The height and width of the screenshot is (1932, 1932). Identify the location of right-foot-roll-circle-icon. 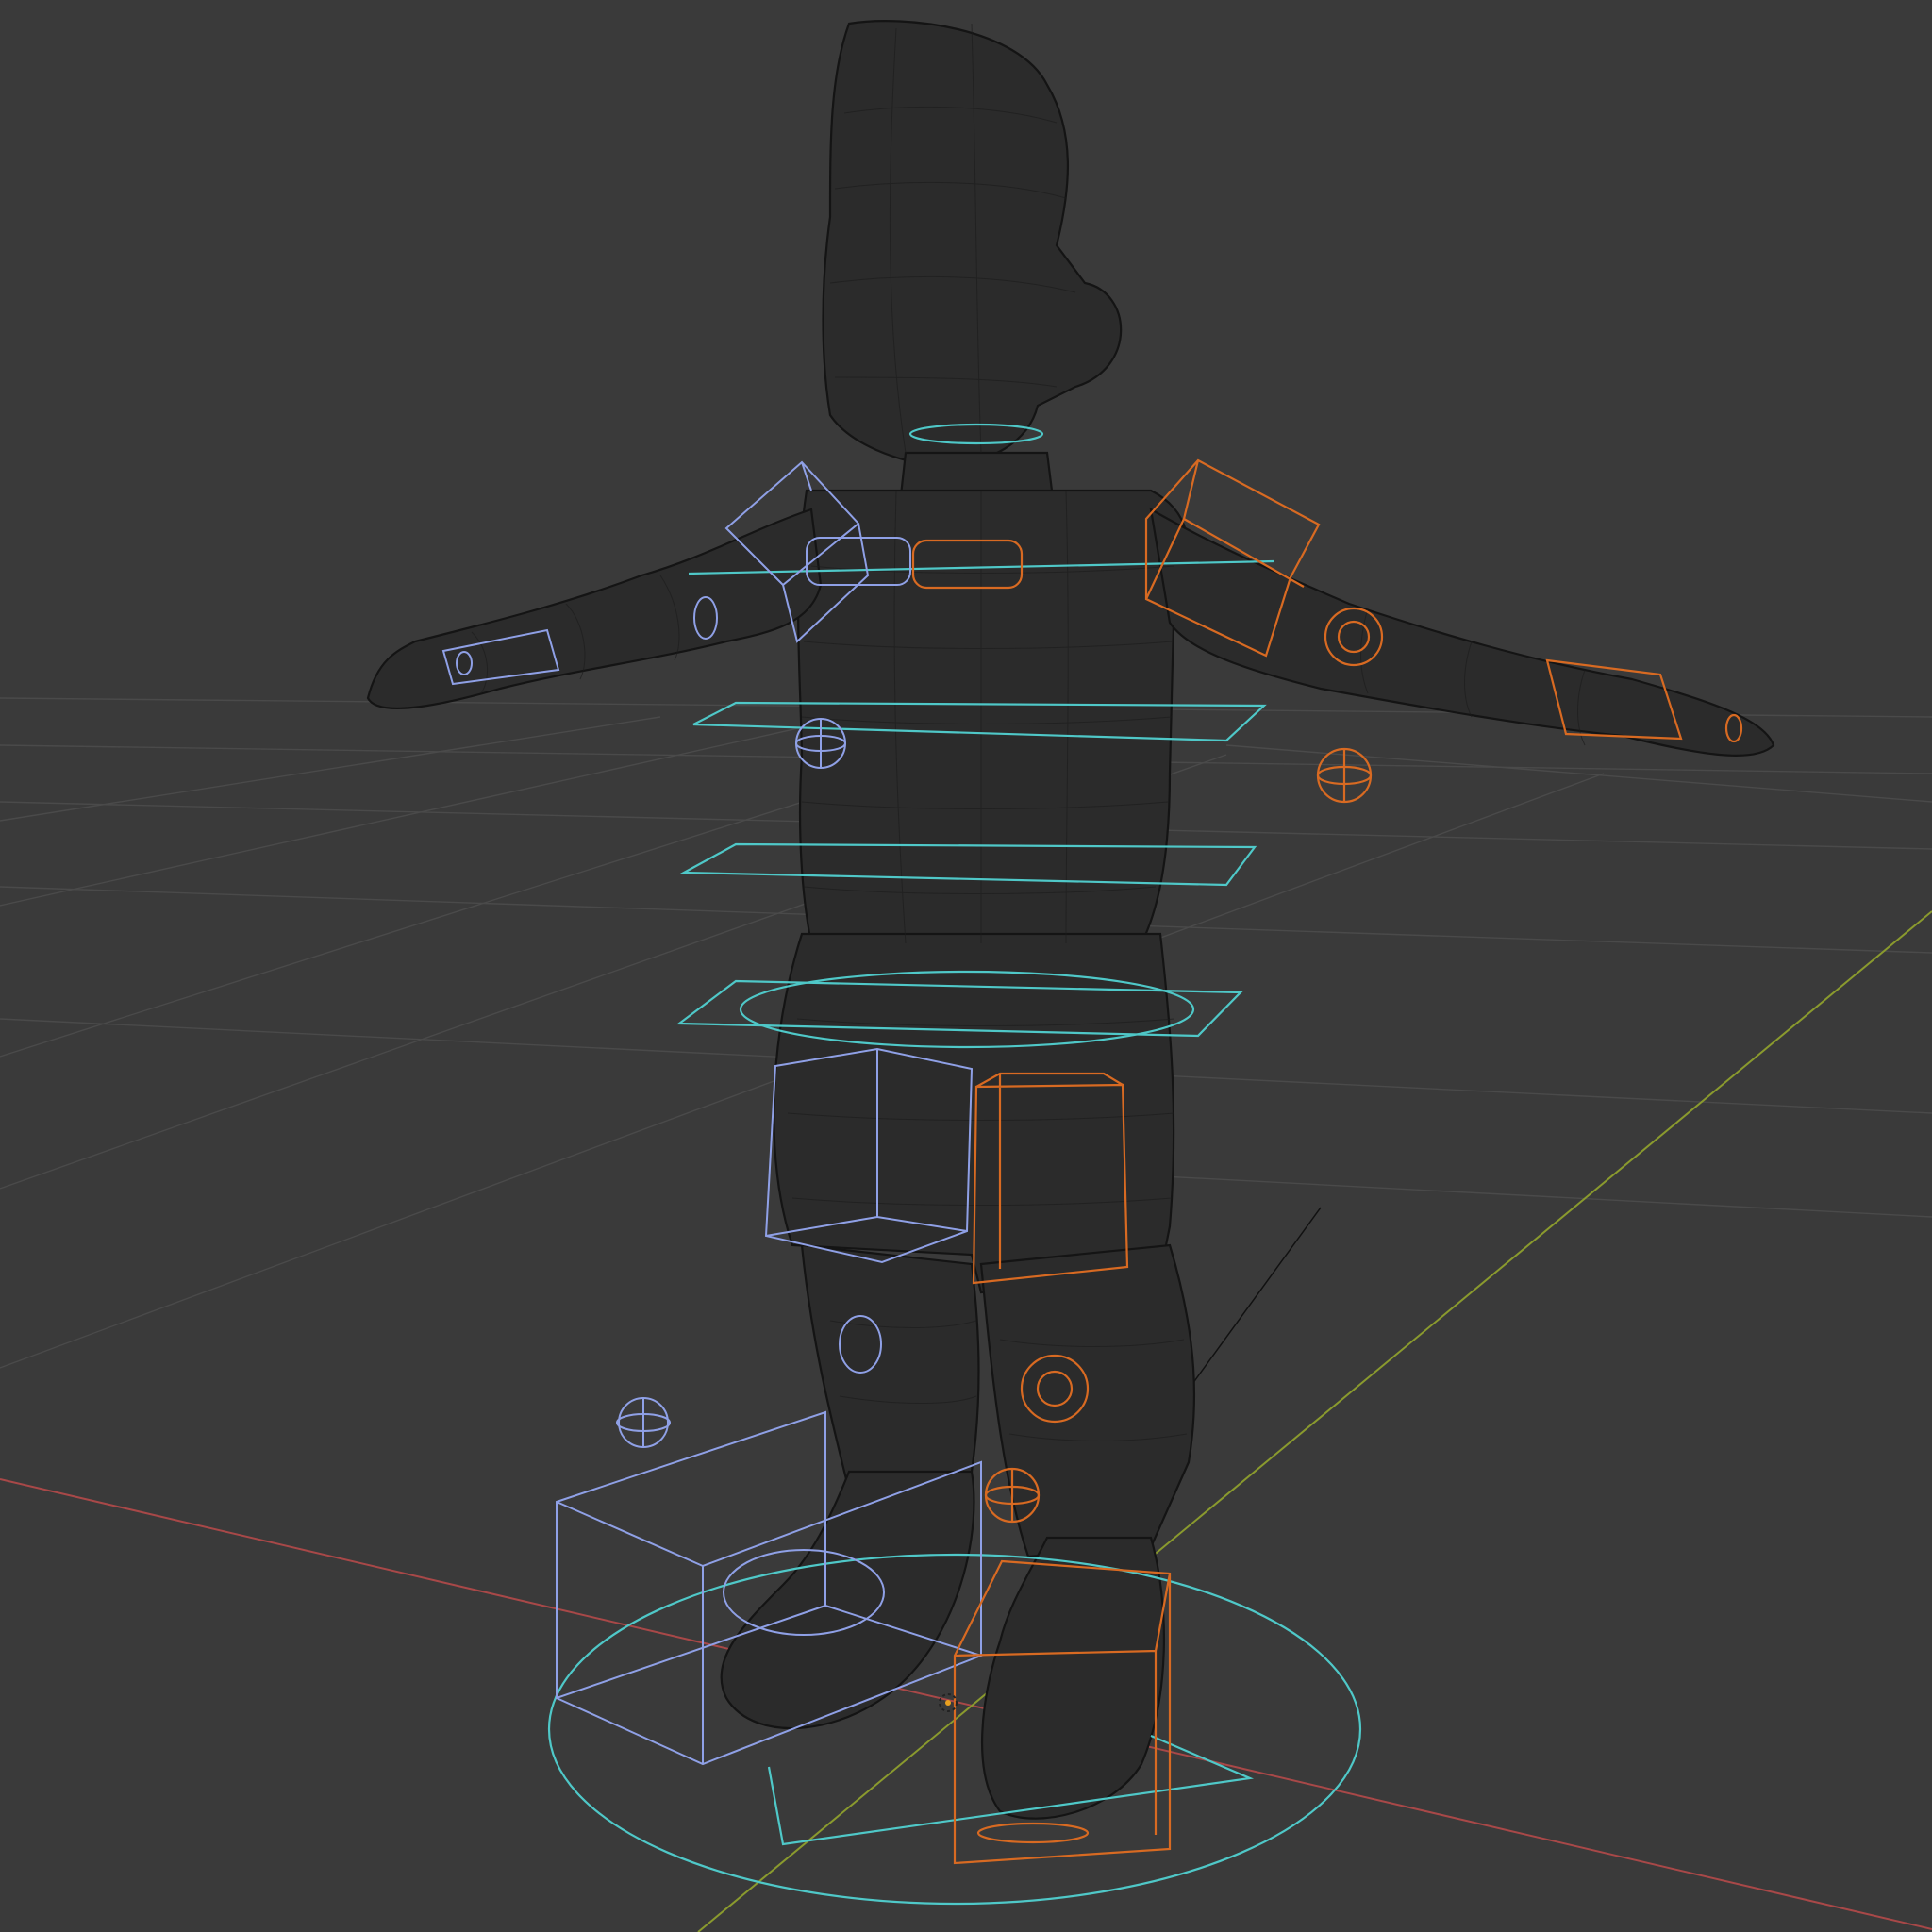
(1033, 1833).